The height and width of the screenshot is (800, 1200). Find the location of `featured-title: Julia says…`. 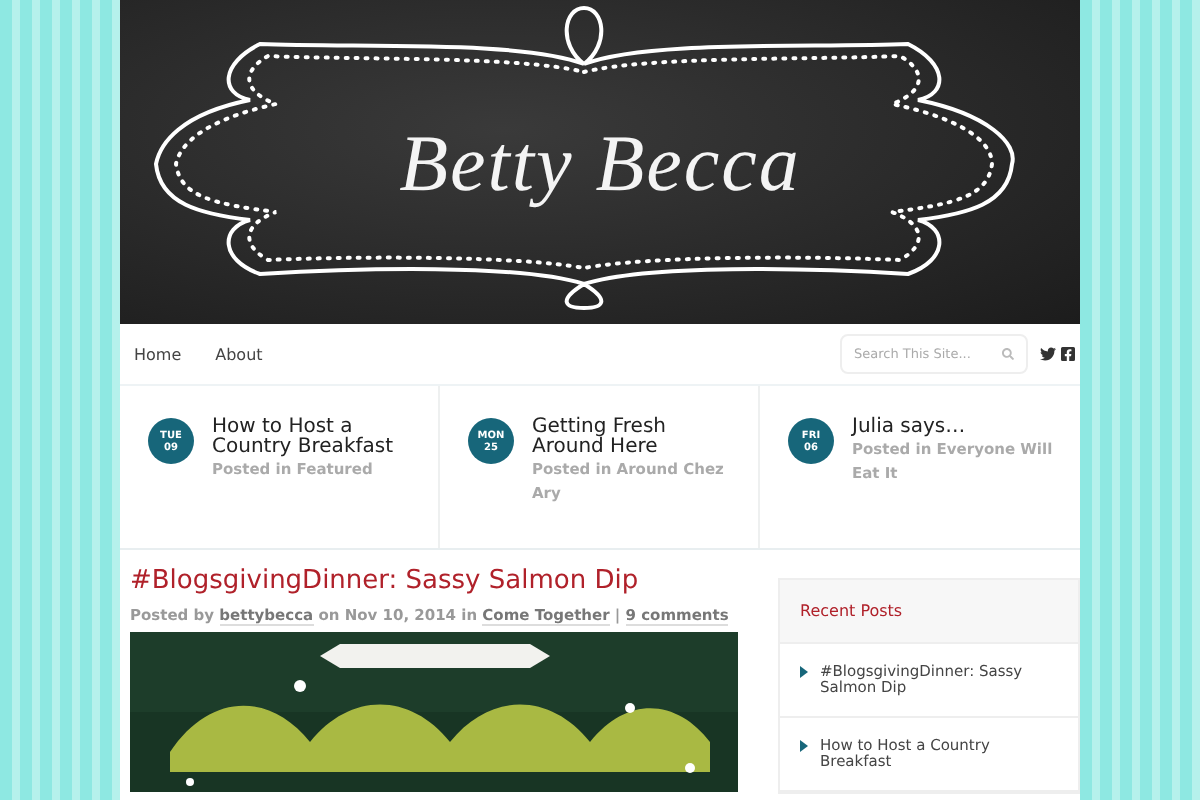

featured-title: Julia says… is located at coordinates (958, 428).